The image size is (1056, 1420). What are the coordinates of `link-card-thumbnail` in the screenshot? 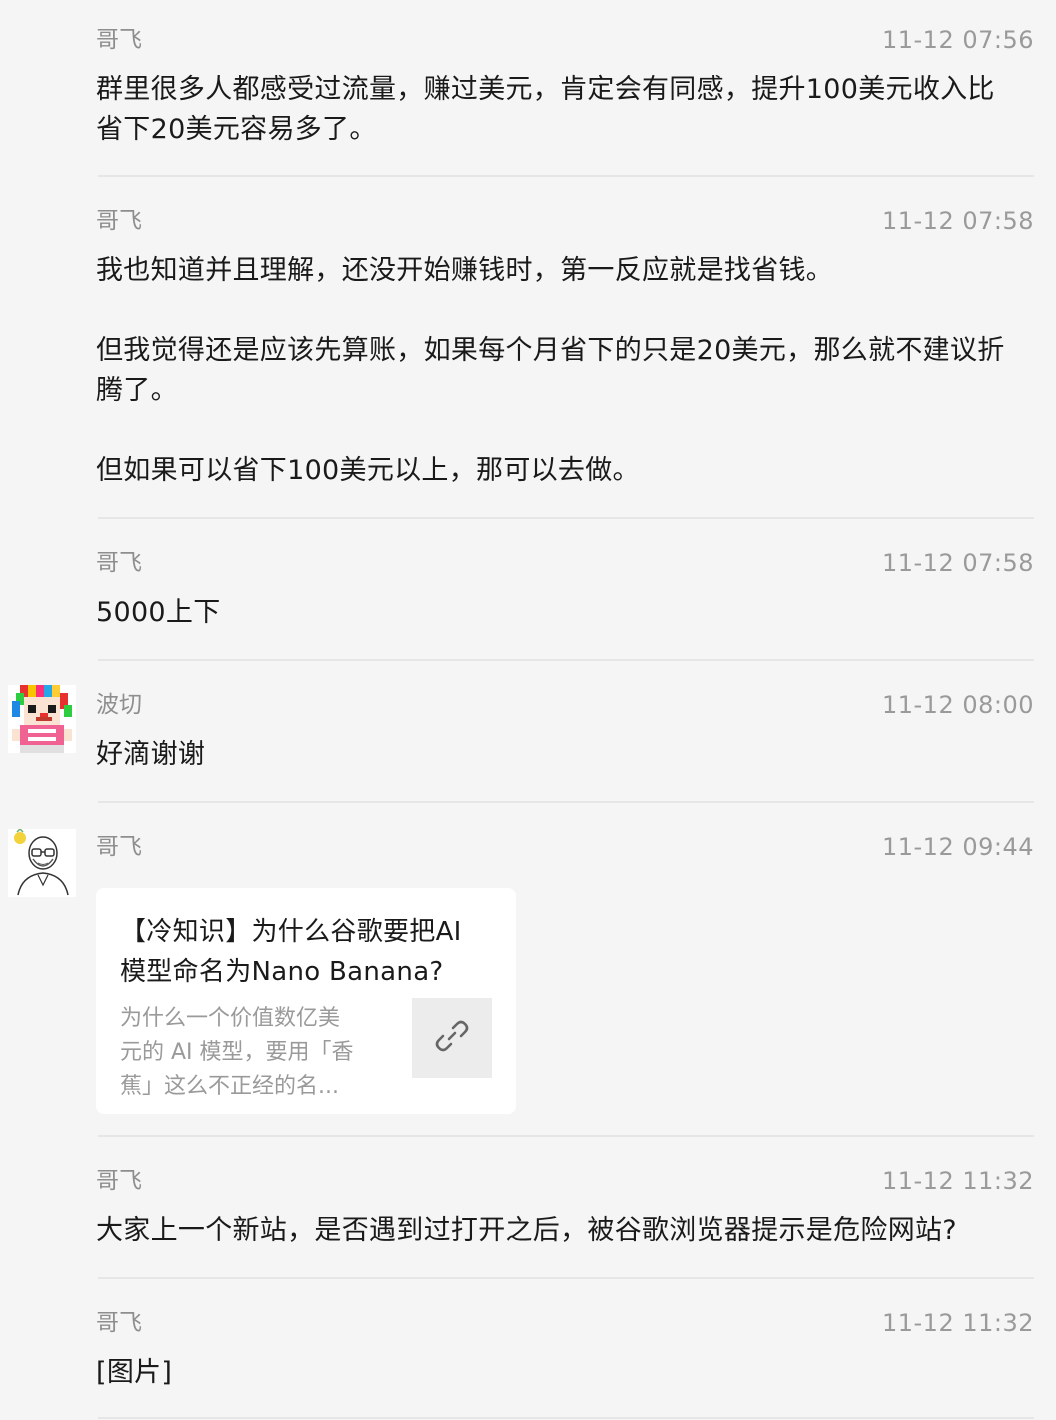 It's located at (452, 1038).